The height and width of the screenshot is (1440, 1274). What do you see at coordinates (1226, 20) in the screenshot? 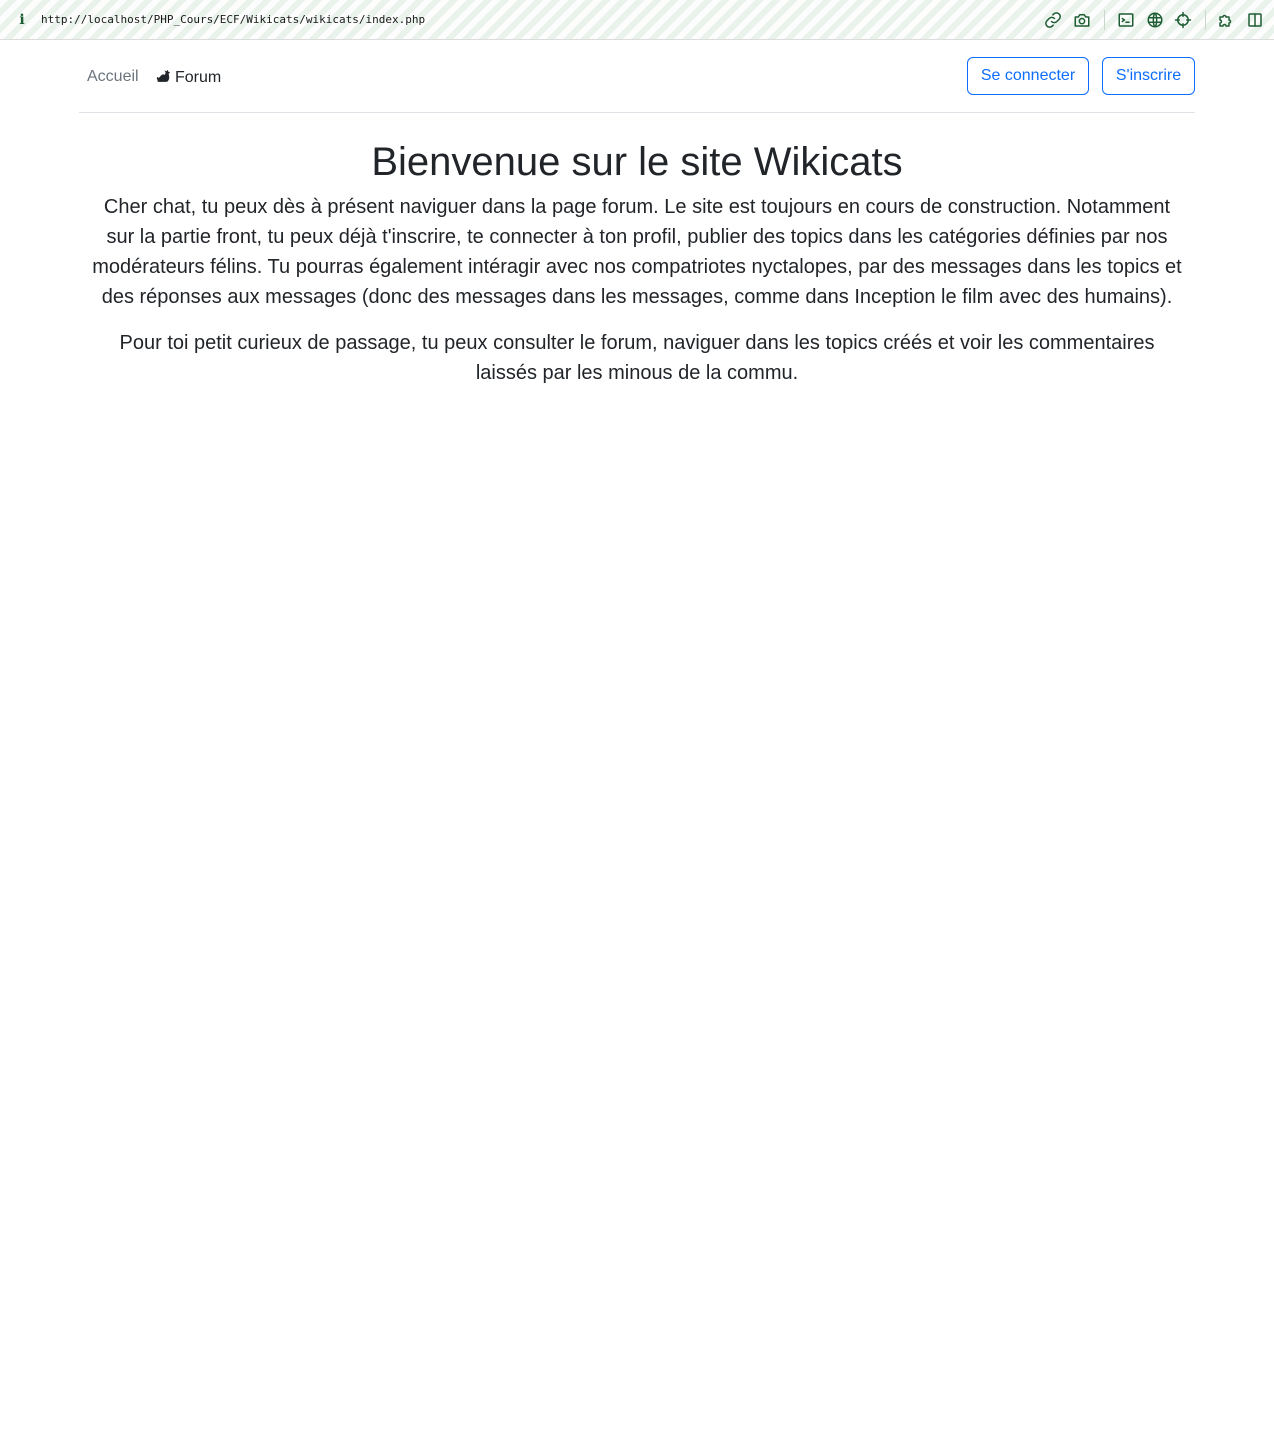
I see `puzzle-icon` at bounding box center [1226, 20].